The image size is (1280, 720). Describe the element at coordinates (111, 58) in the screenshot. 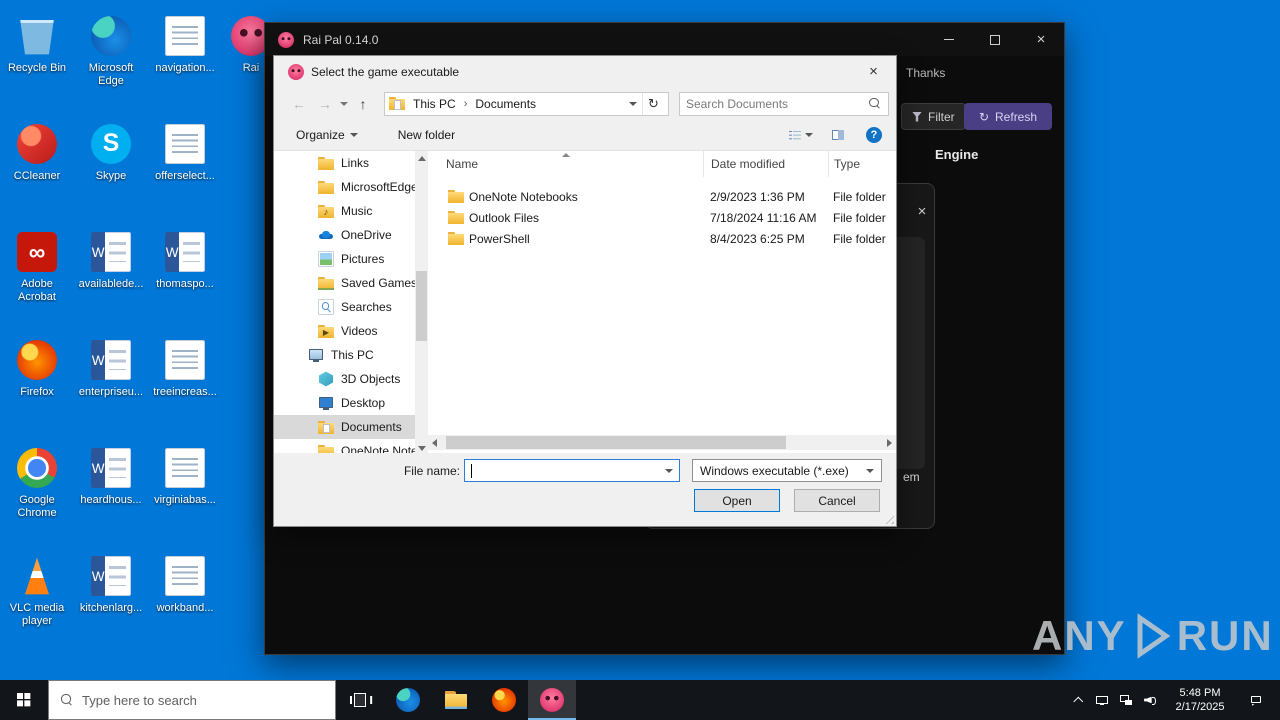

I see `desktop-icon: Microsoft Edge` at that location.